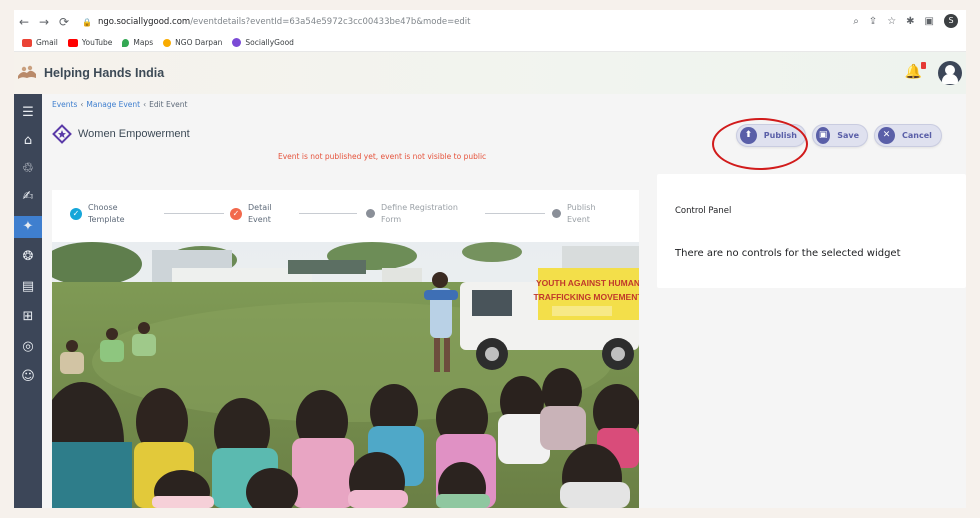 Image resolution: width=980 pixels, height=518 pixels. I want to click on step-define-registration-form: Define Registration Form, so click(418, 214).